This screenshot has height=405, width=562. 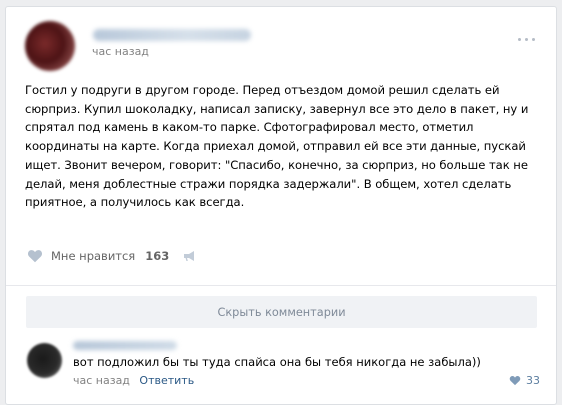 I want to click on post-time: час назад, so click(x=120, y=51).